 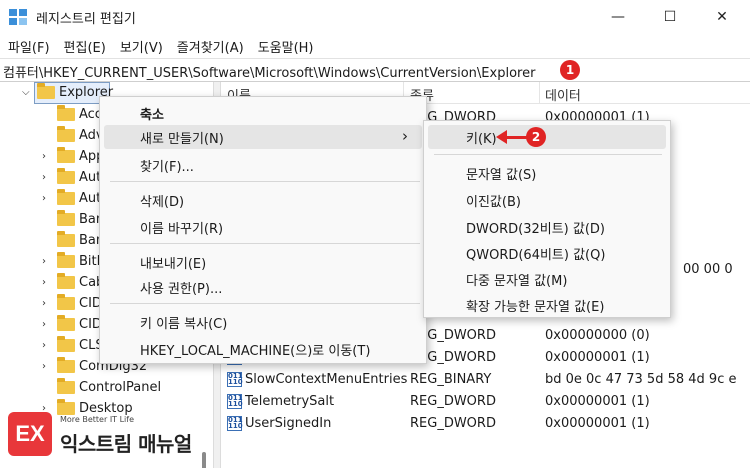 What do you see at coordinates (481, 137) in the screenshot?
I see `submenu-item-key: 키(K)` at bounding box center [481, 137].